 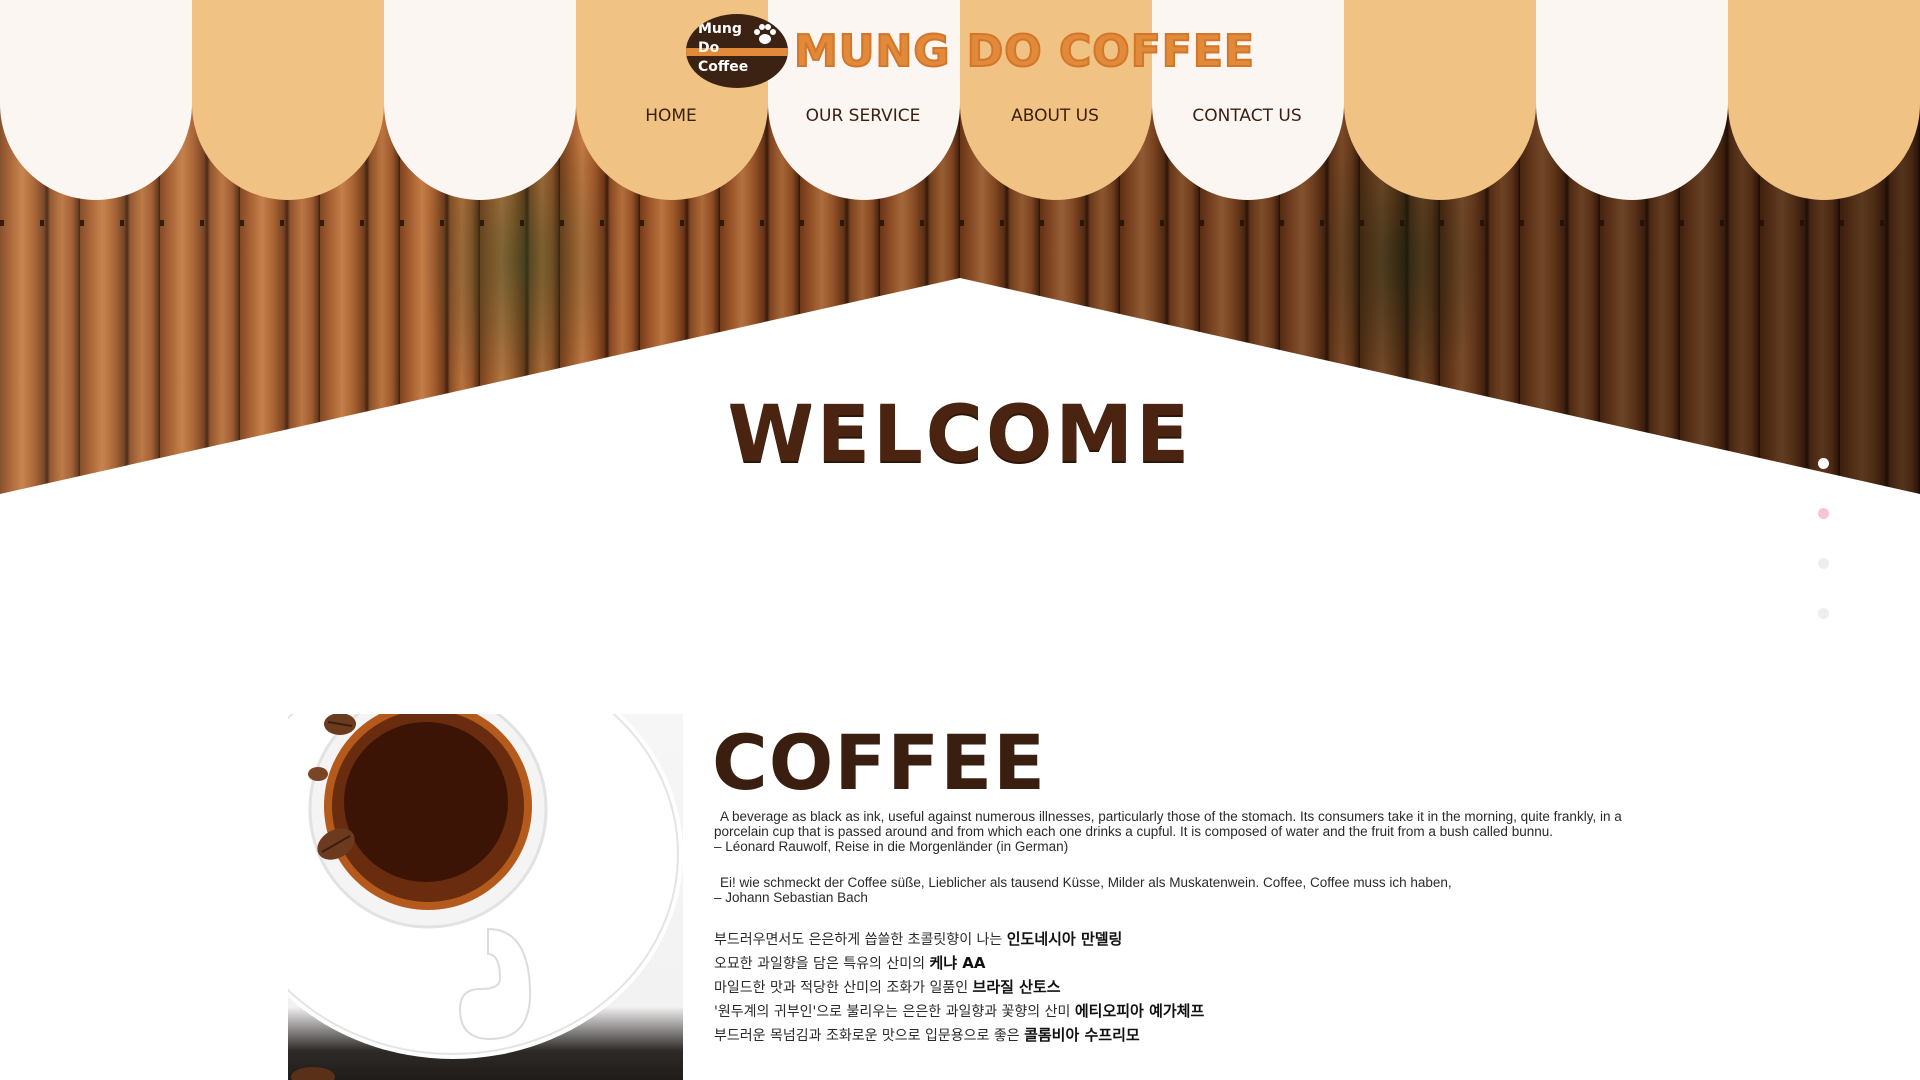 I want to click on bean-name: 케냐 AA, so click(x=957, y=963).